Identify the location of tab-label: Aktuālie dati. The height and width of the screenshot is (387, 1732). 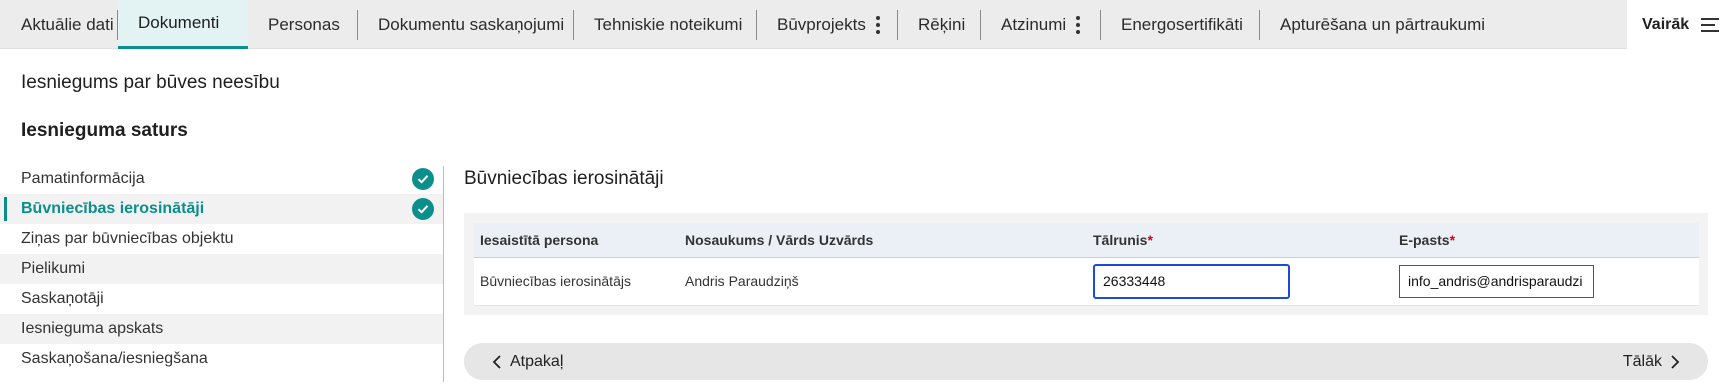
(67, 24).